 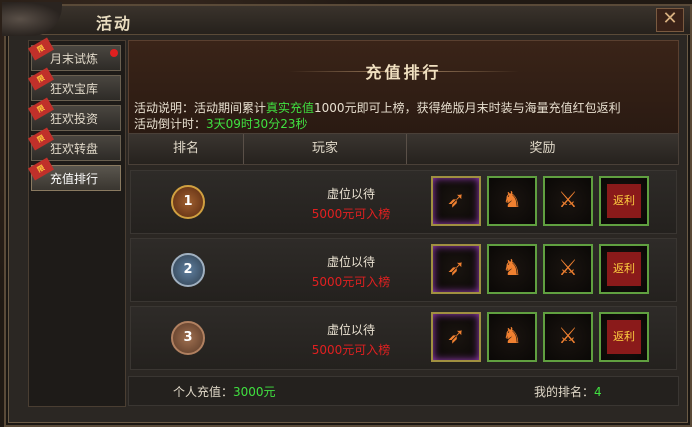 I want to click on close-button: ✕, so click(x=670, y=20).